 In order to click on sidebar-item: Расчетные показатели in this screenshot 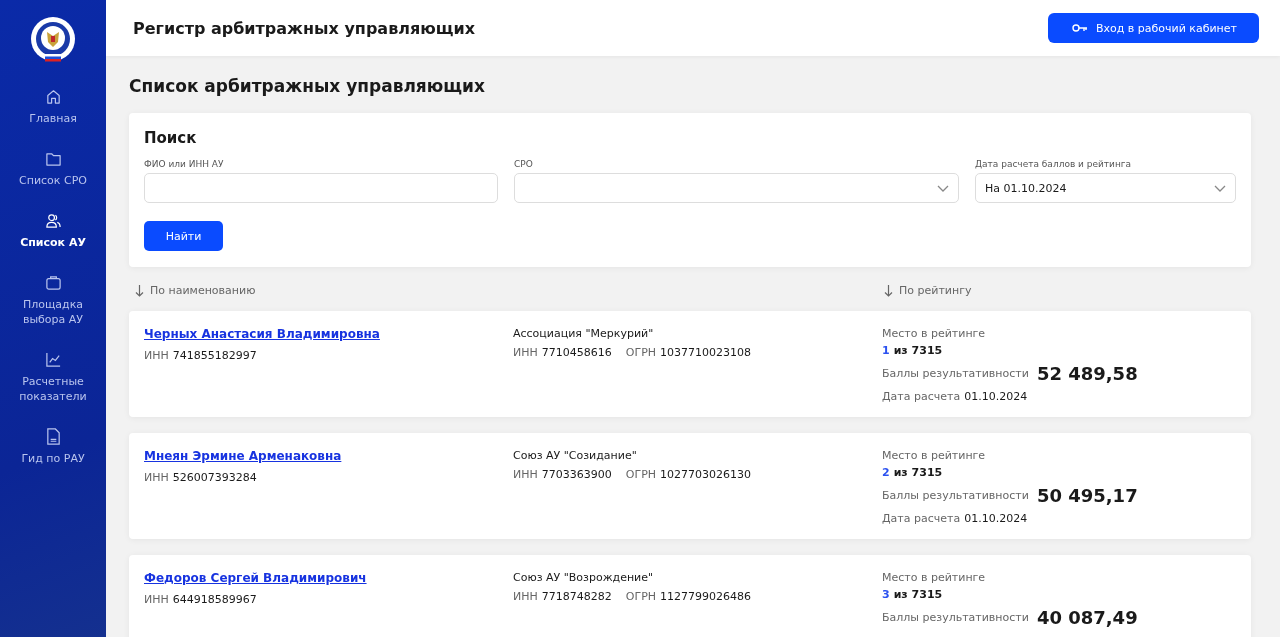, I will do `click(53, 377)`.